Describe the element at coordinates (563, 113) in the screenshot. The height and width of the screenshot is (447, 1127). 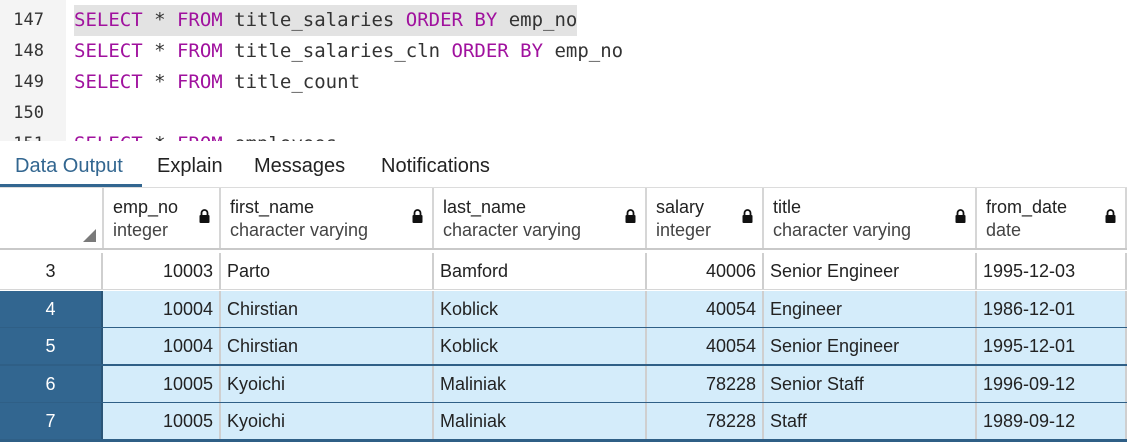
I see `code-line: 150` at that location.